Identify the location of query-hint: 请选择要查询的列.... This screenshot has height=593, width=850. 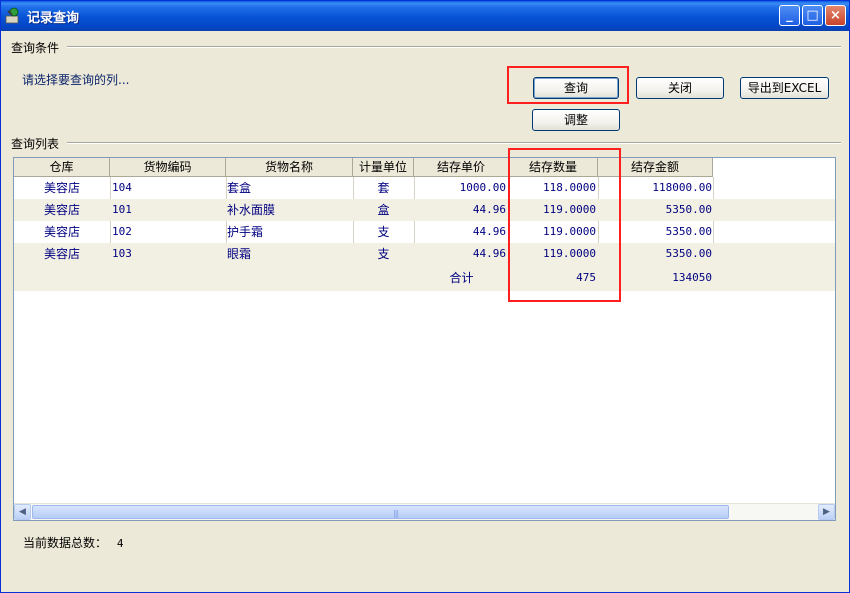
(76, 80).